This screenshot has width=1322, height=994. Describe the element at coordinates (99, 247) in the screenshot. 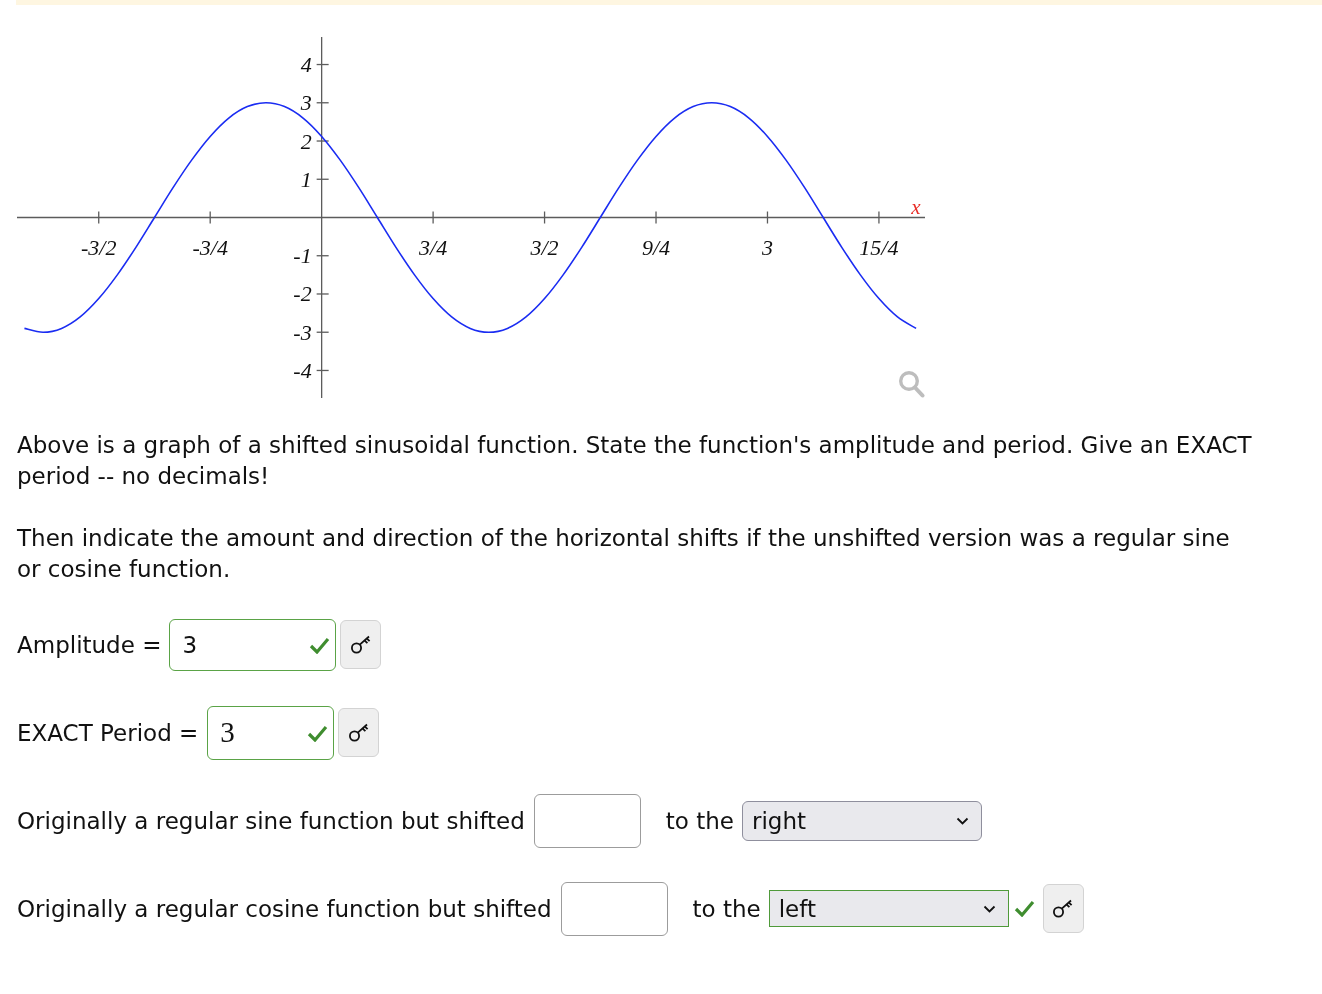

I see `x-tick-label: -3/2` at that location.